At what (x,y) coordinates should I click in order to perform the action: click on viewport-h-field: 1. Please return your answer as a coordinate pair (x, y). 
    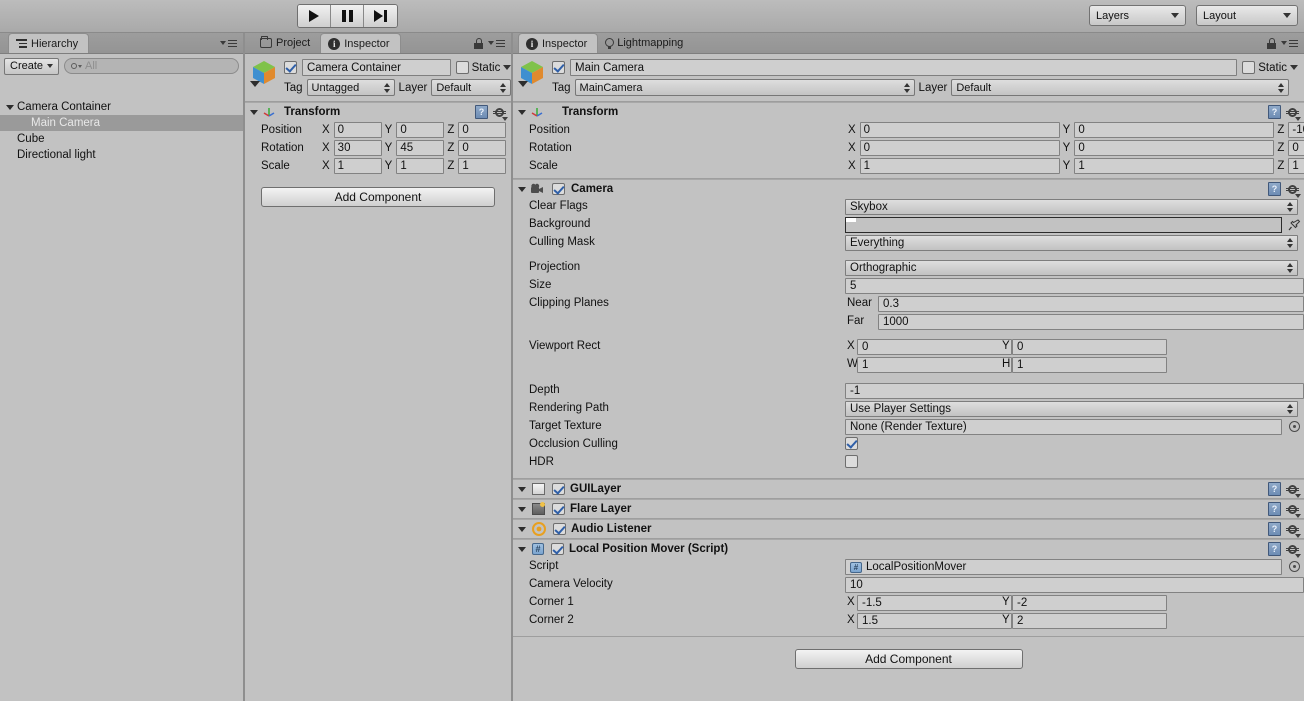
    Looking at the image, I should click on (1089, 365).